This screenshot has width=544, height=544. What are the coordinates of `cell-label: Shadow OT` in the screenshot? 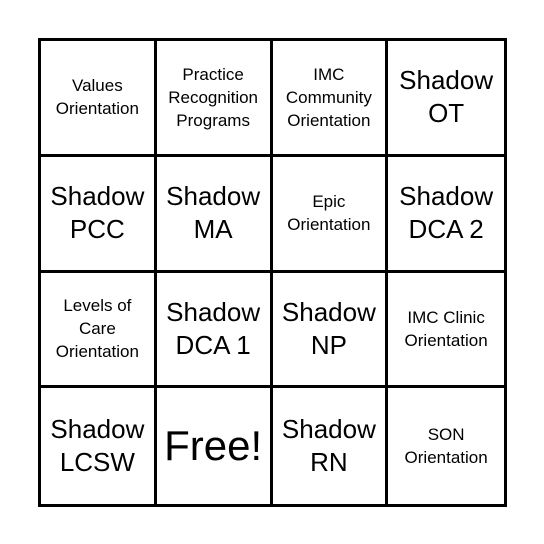 It's located at (446, 97).